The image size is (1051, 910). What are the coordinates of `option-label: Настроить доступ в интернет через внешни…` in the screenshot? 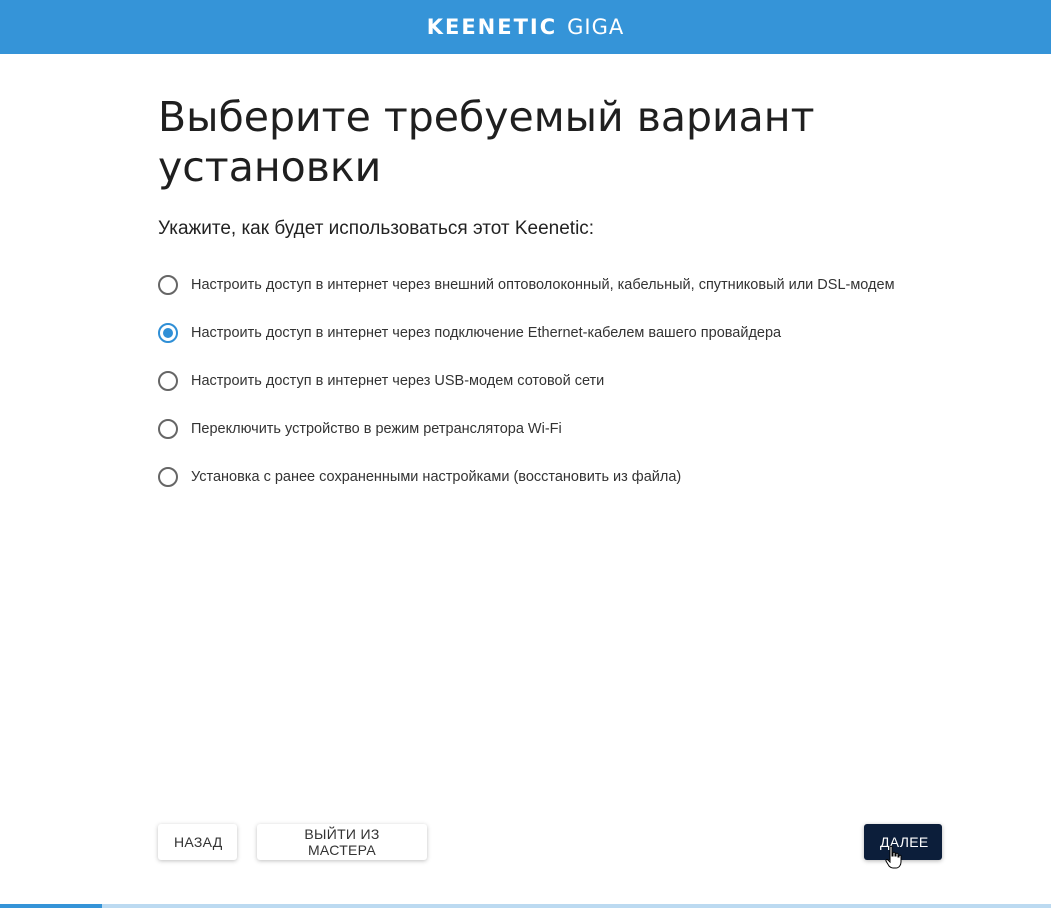 It's located at (543, 285).